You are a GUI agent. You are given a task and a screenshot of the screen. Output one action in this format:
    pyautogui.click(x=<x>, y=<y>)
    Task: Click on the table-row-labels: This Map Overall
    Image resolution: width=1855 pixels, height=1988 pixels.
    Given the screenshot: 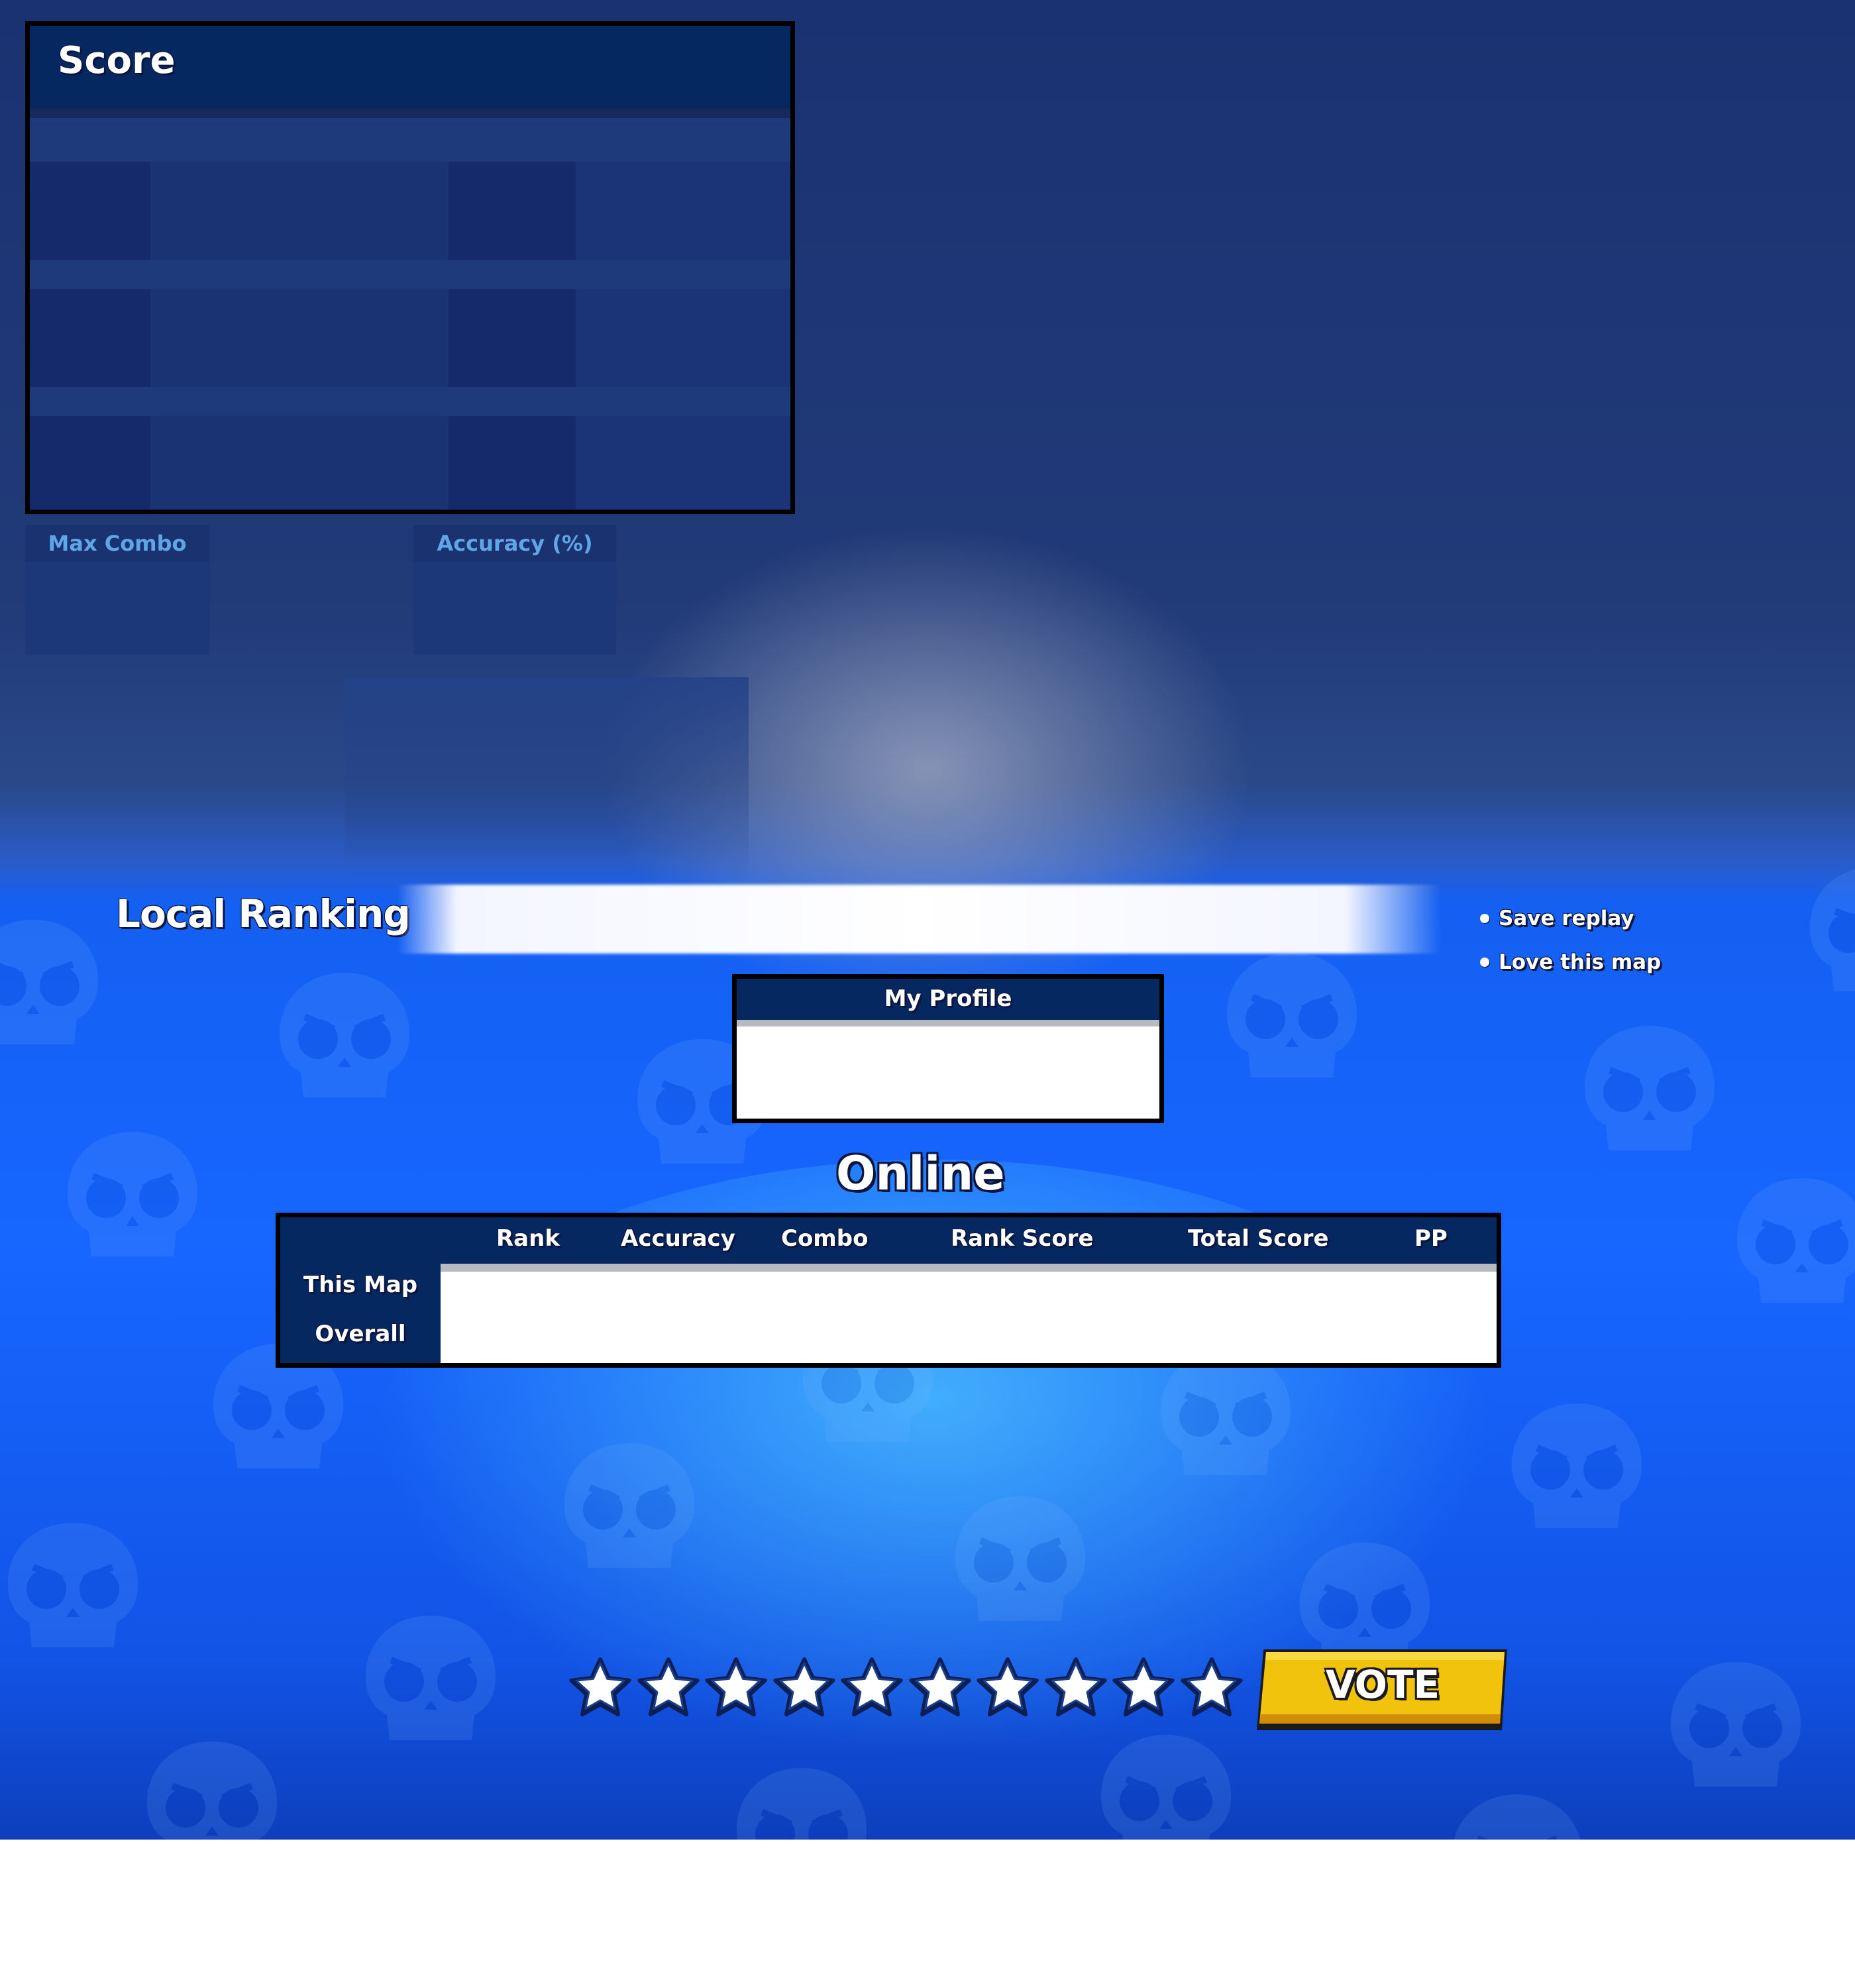 What is the action you would take?
    pyautogui.click(x=360, y=1313)
    